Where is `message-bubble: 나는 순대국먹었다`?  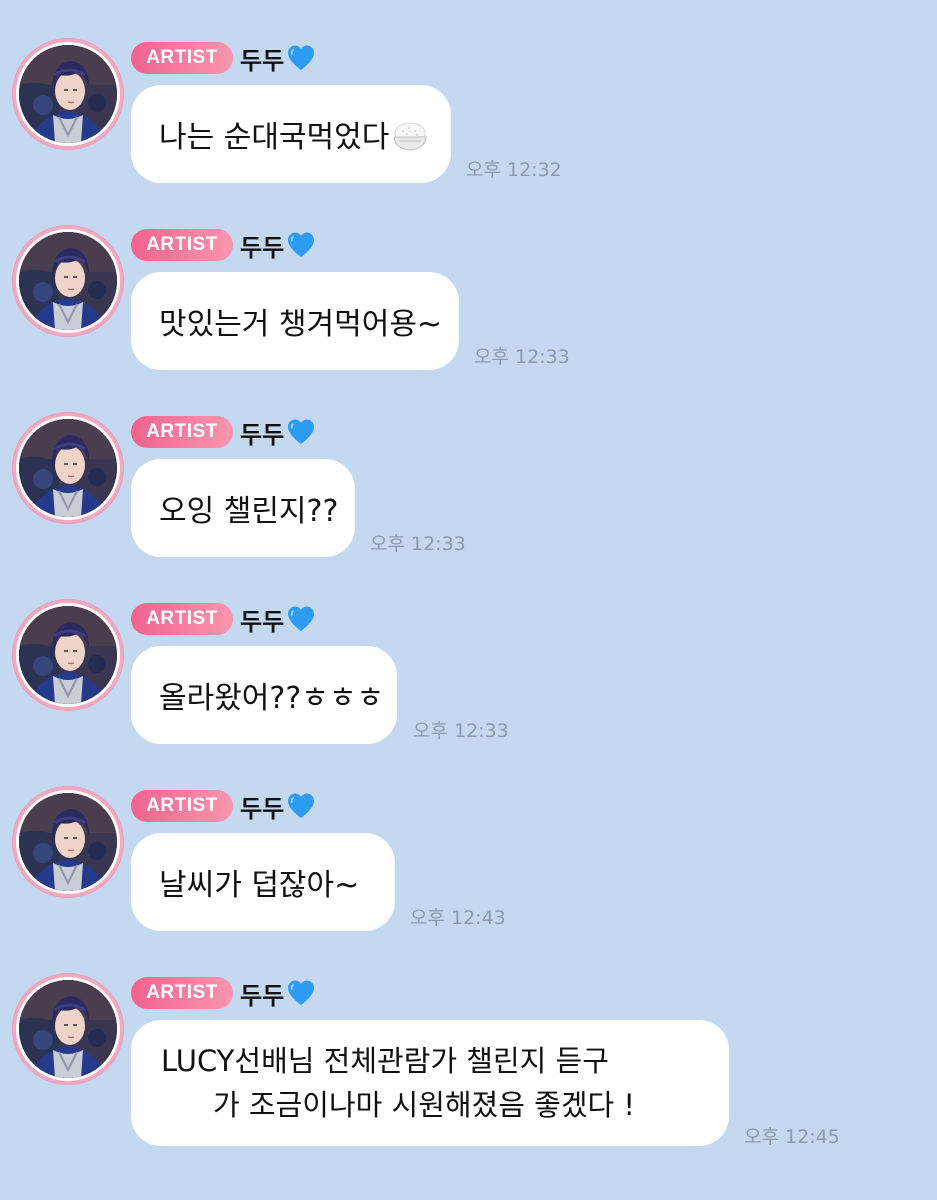
message-bubble: 나는 순대국먹었다 is located at coordinates (291, 134).